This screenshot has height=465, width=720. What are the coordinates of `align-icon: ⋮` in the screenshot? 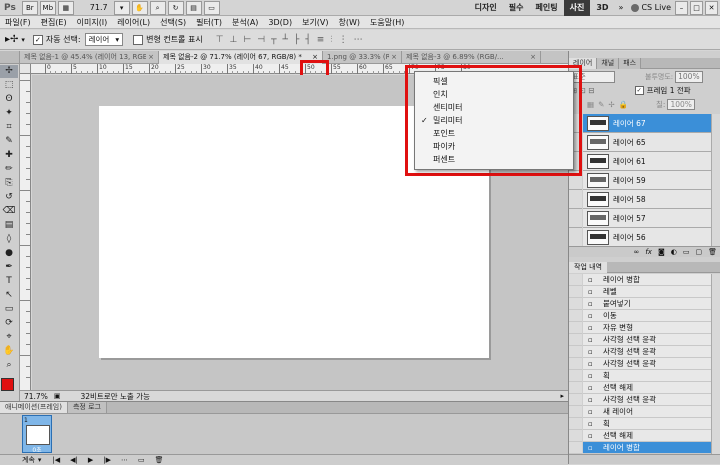 It's located at (343, 40).